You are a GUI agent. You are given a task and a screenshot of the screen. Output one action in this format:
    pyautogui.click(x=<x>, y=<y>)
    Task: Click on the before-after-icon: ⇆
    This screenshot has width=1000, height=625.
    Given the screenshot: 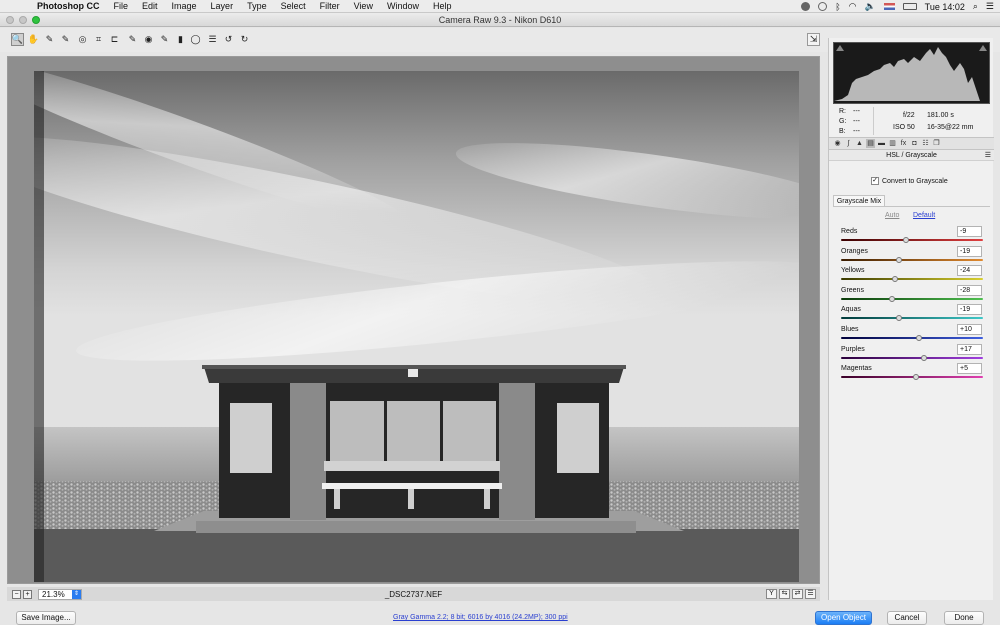 What is the action you would take?
    pyautogui.click(x=784, y=594)
    